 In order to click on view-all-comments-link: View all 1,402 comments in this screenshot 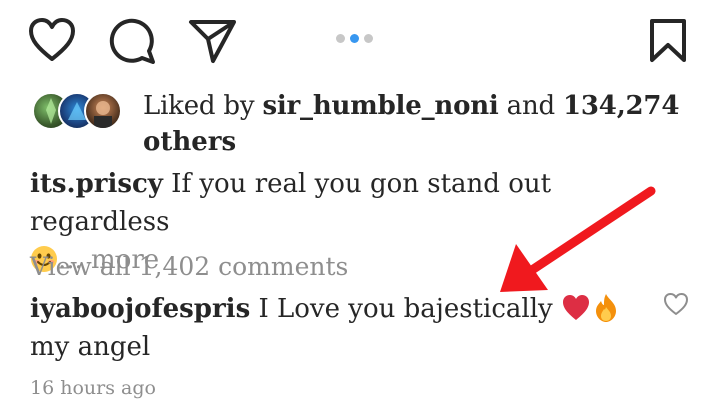, I will do `click(189, 267)`.